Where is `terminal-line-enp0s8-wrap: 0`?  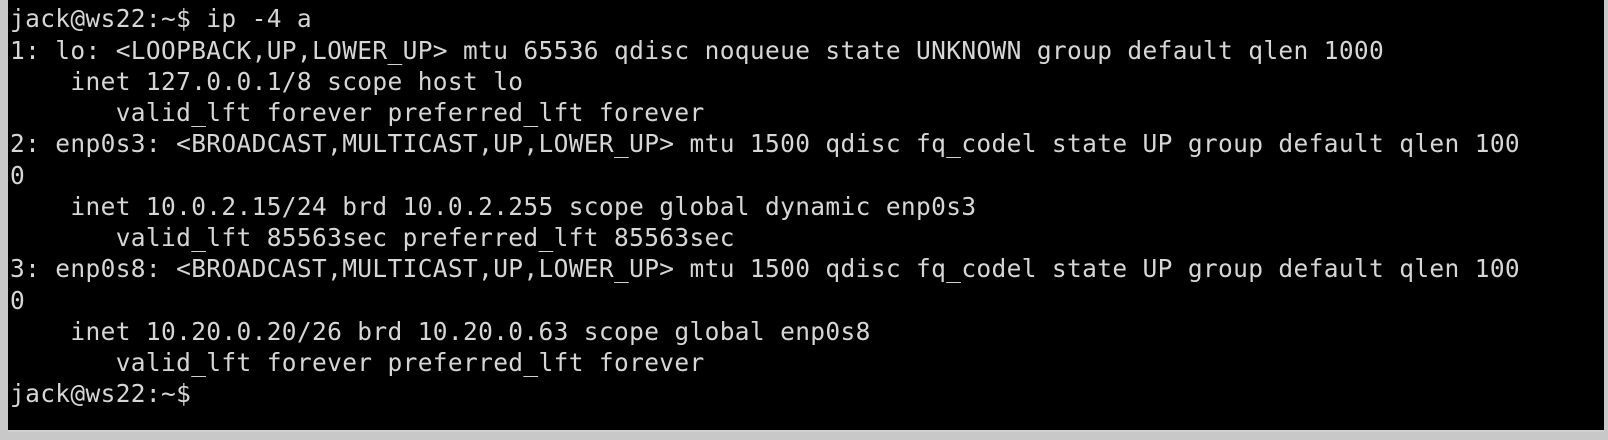 terminal-line-enp0s8-wrap: 0 is located at coordinates (18, 300).